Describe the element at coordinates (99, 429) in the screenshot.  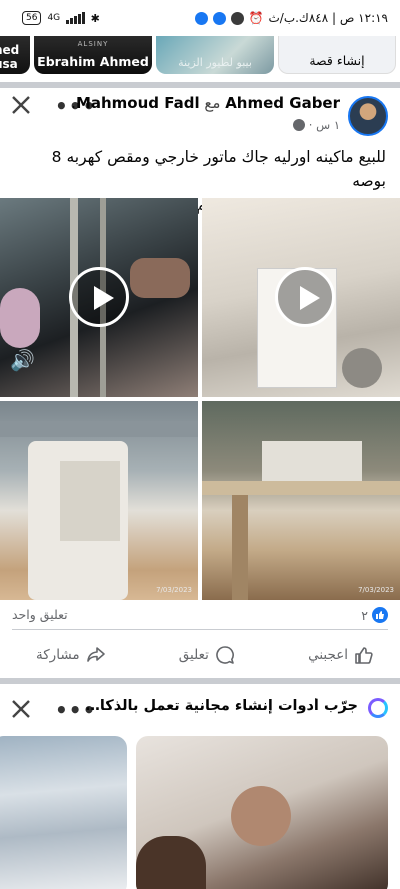
I see `shelf` at that location.